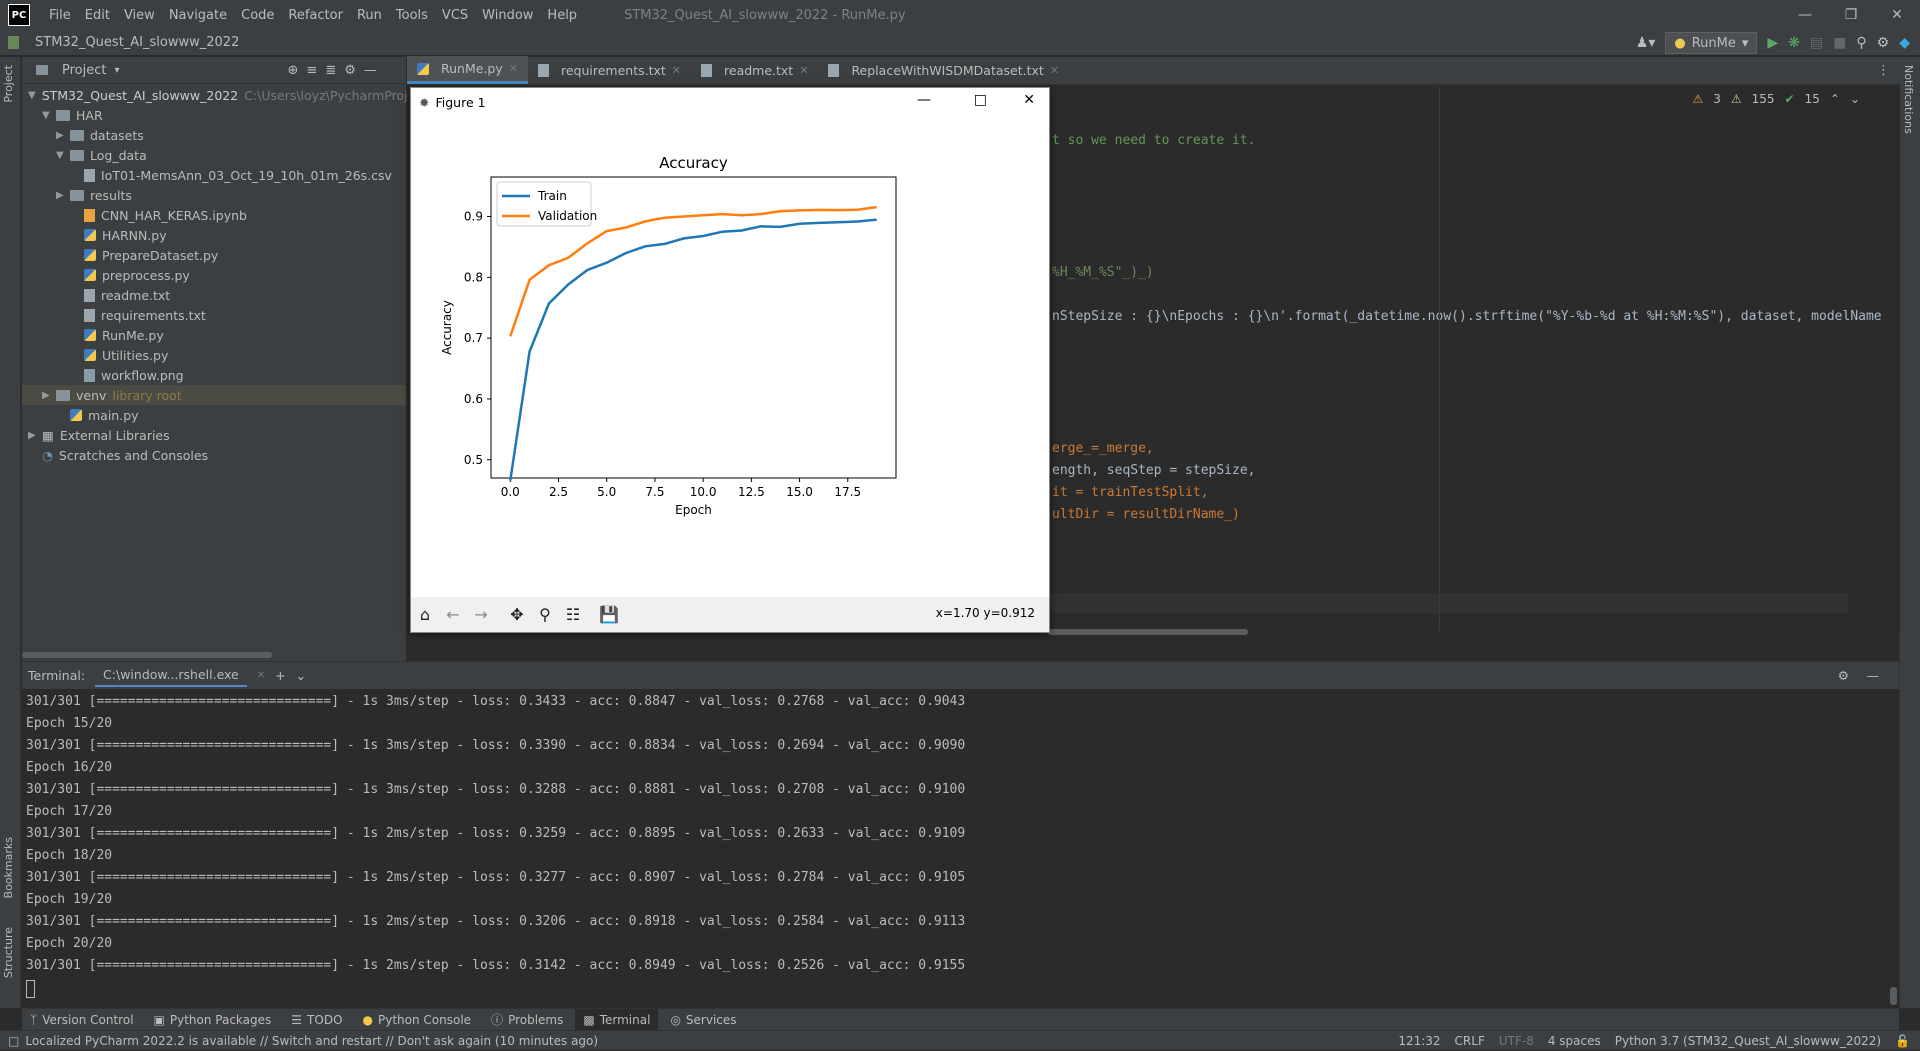  Describe the element at coordinates (311, 70) in the screenshot. I see `expand-all-icon: ≡` at that location.